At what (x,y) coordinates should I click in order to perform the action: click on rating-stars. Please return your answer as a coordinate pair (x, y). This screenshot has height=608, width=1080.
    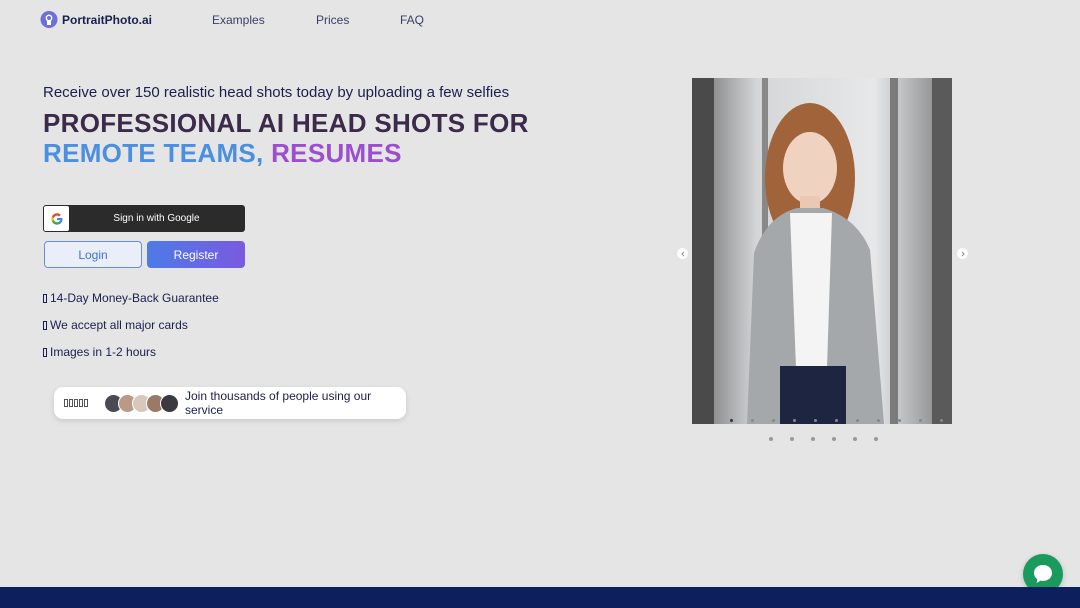
    Looking at the image, I should click on (76, 403).